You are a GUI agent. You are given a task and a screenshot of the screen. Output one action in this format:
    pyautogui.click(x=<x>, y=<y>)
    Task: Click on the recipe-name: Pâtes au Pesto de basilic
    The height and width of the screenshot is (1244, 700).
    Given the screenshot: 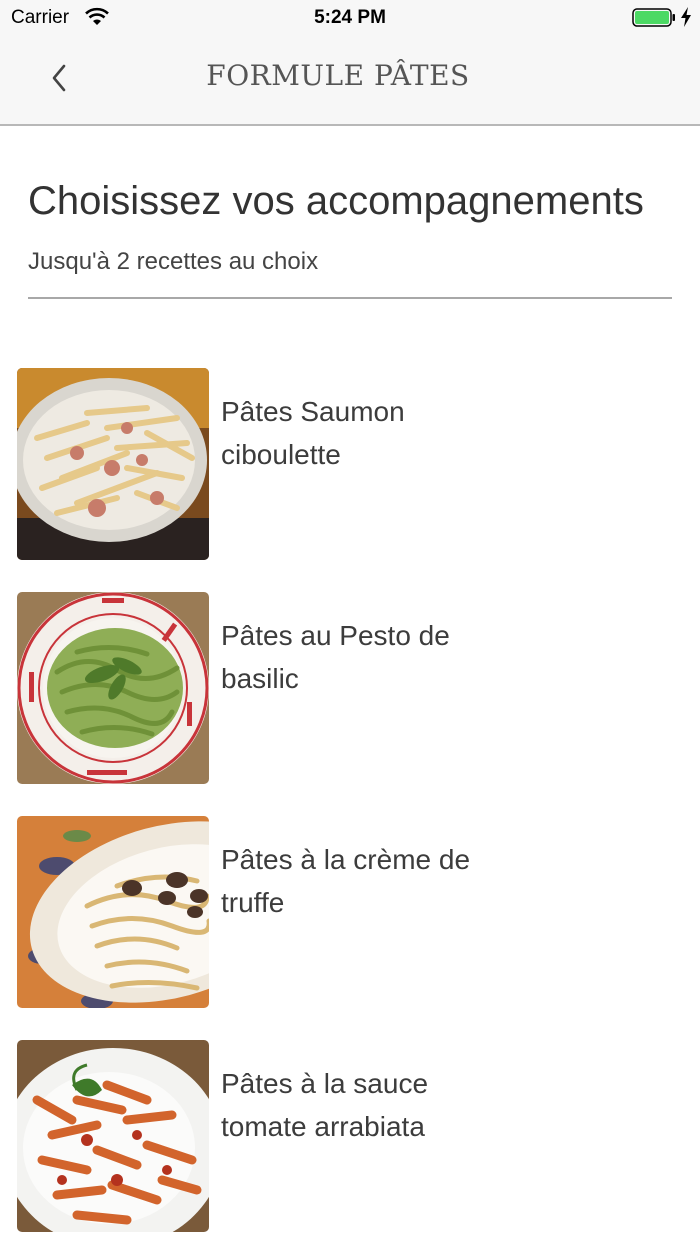 What is the action you would take?
    pyautogui.click(x=335, y=657)
    